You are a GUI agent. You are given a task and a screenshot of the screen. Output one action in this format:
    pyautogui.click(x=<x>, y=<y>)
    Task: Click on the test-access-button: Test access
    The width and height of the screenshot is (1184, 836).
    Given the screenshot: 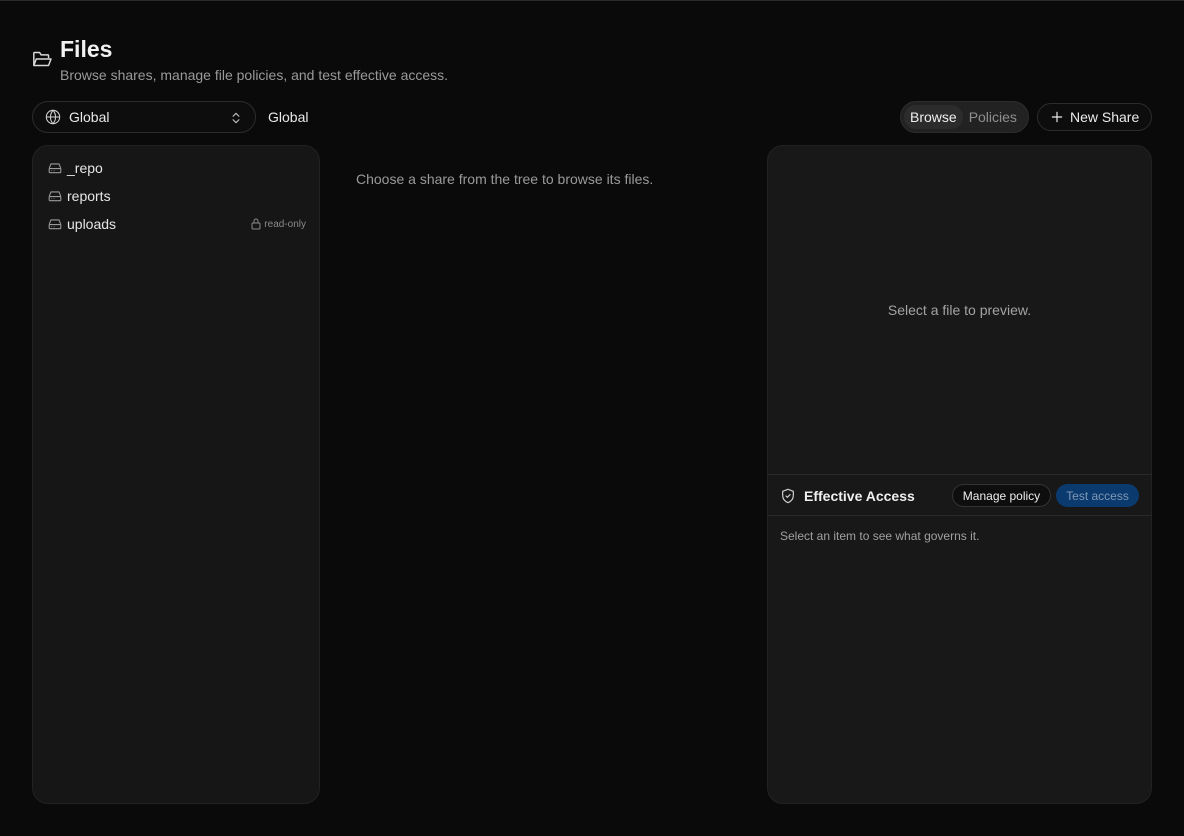 What is the action you would take?
    pyautogui.click(x=1097, y=495)
    